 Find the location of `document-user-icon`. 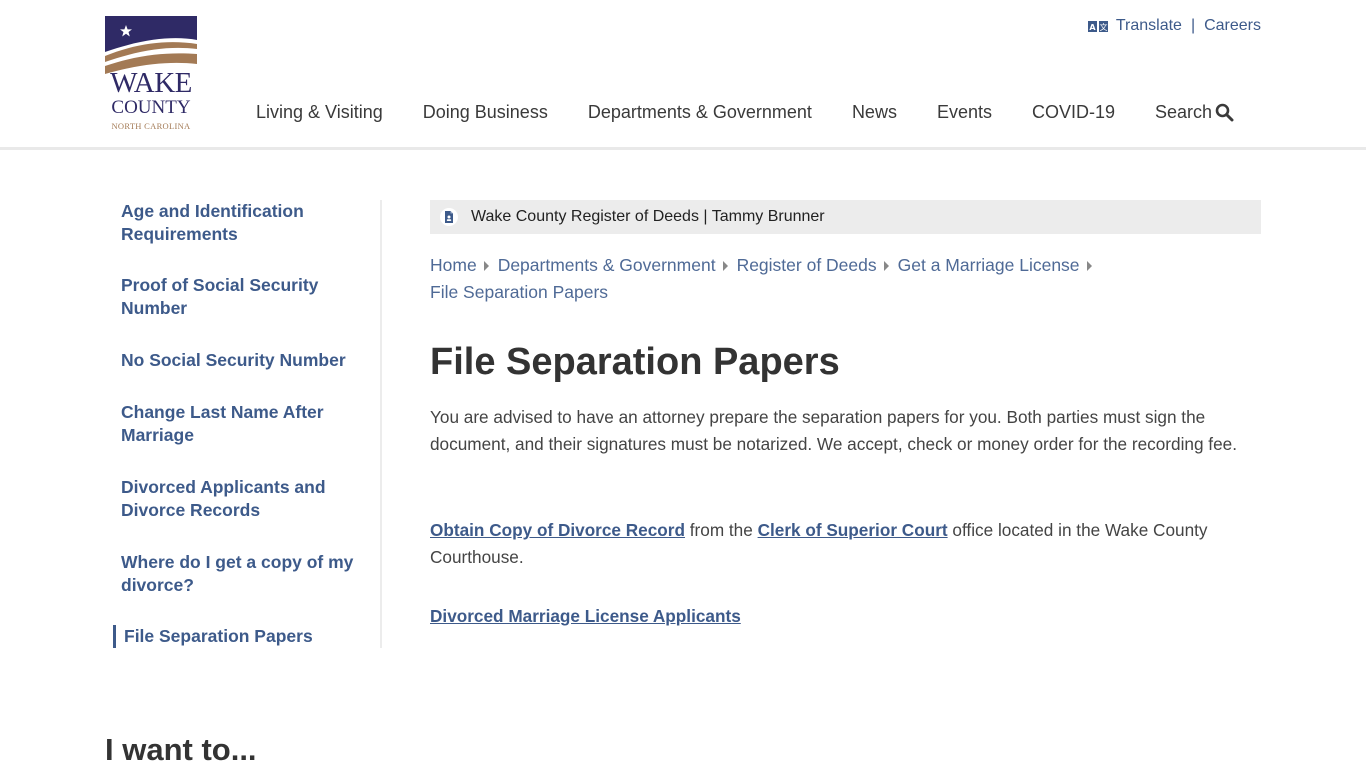

document-user-icon is located at coordinates (449, 217).